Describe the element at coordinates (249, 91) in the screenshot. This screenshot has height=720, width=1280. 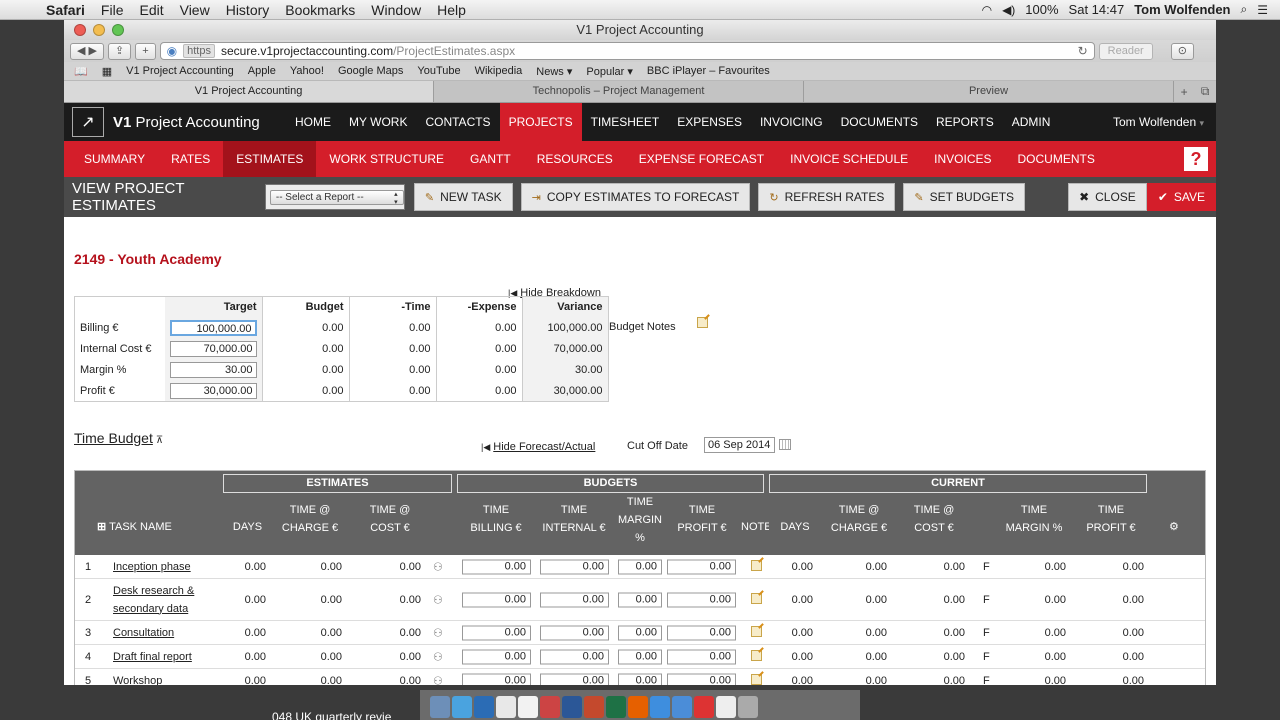
I see `tab-v1: V1 Project Accounting` at that location.